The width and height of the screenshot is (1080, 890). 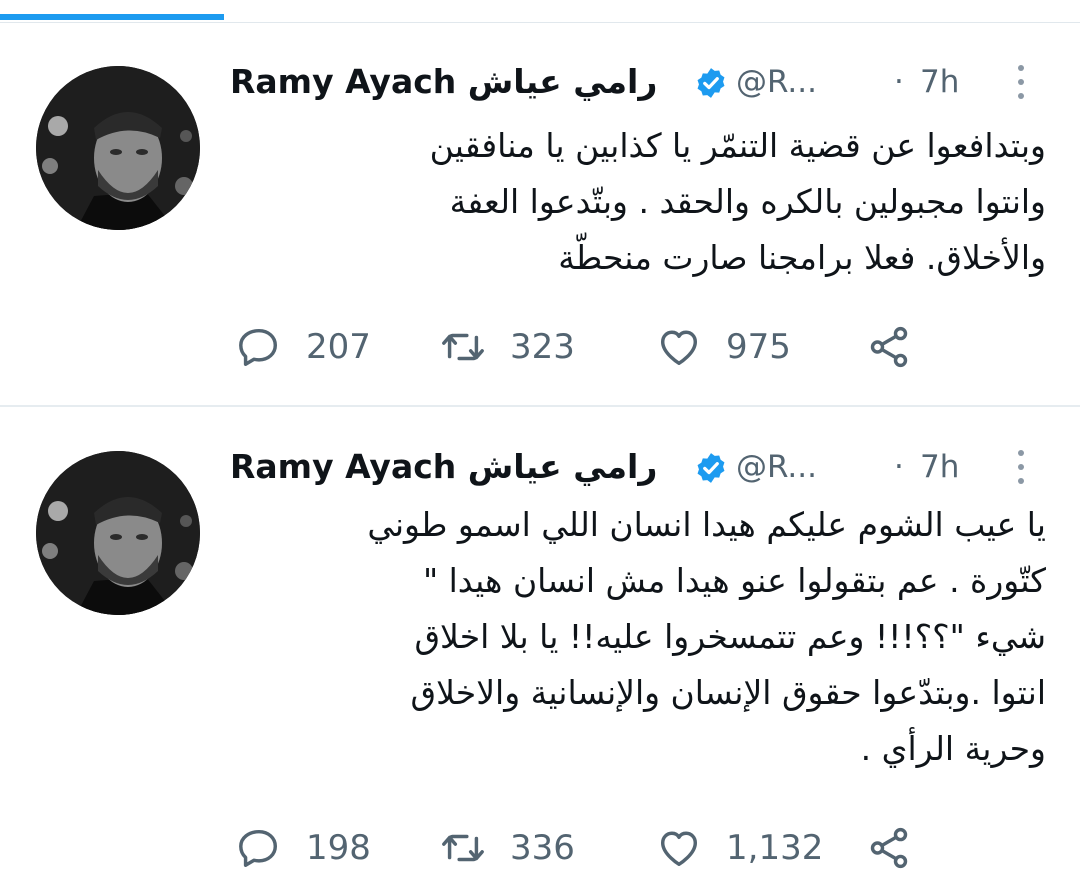 I want to click on reply-count: 207, so click(x=338, y=347).